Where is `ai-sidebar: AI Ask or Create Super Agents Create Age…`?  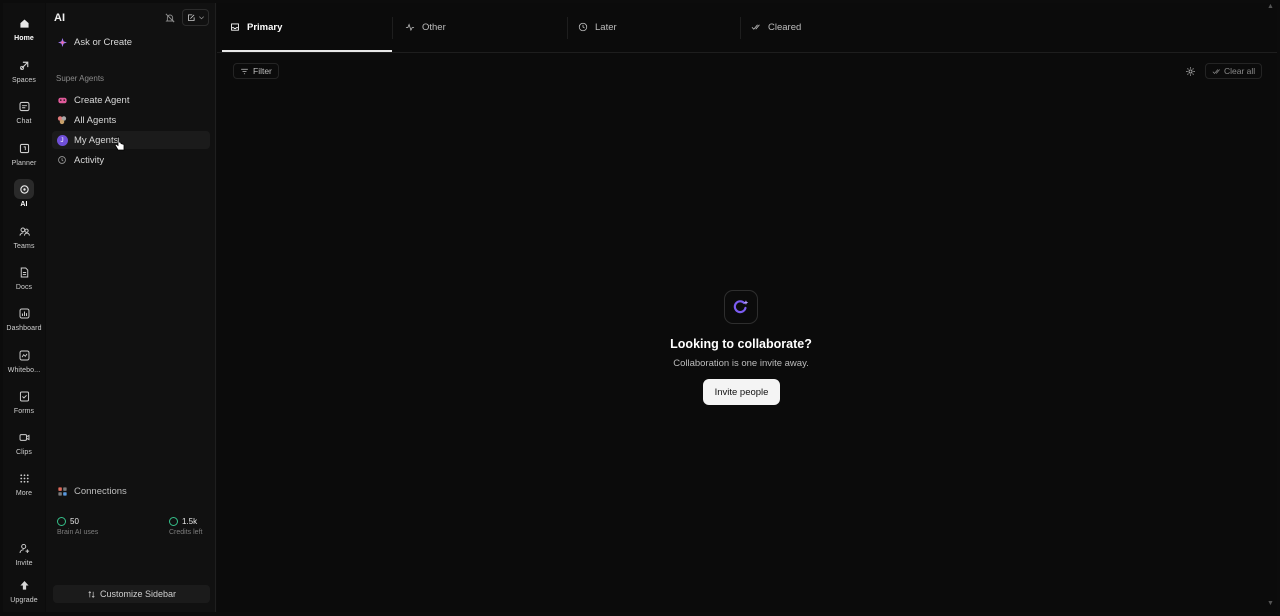
ai-sidebar: AI Ask or Create Super Agents Create Age… is located at coordinates (131, 307).